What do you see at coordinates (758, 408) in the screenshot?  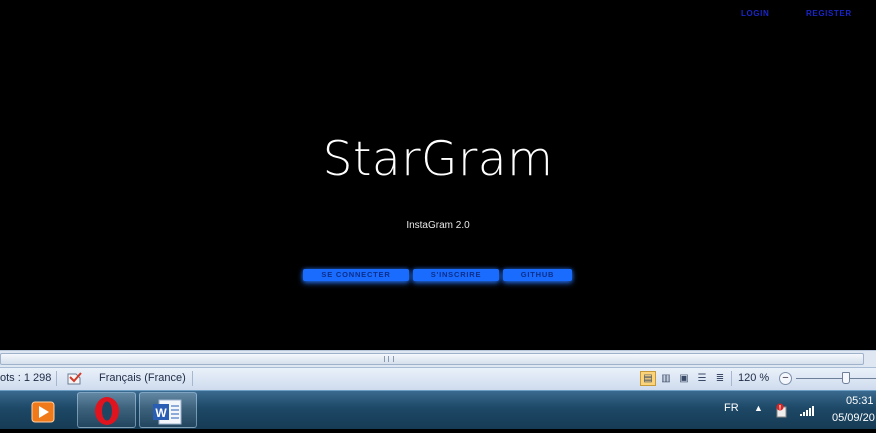 I see `show-hidden-icons-icon: ▲` at bounding box center [758, 408].